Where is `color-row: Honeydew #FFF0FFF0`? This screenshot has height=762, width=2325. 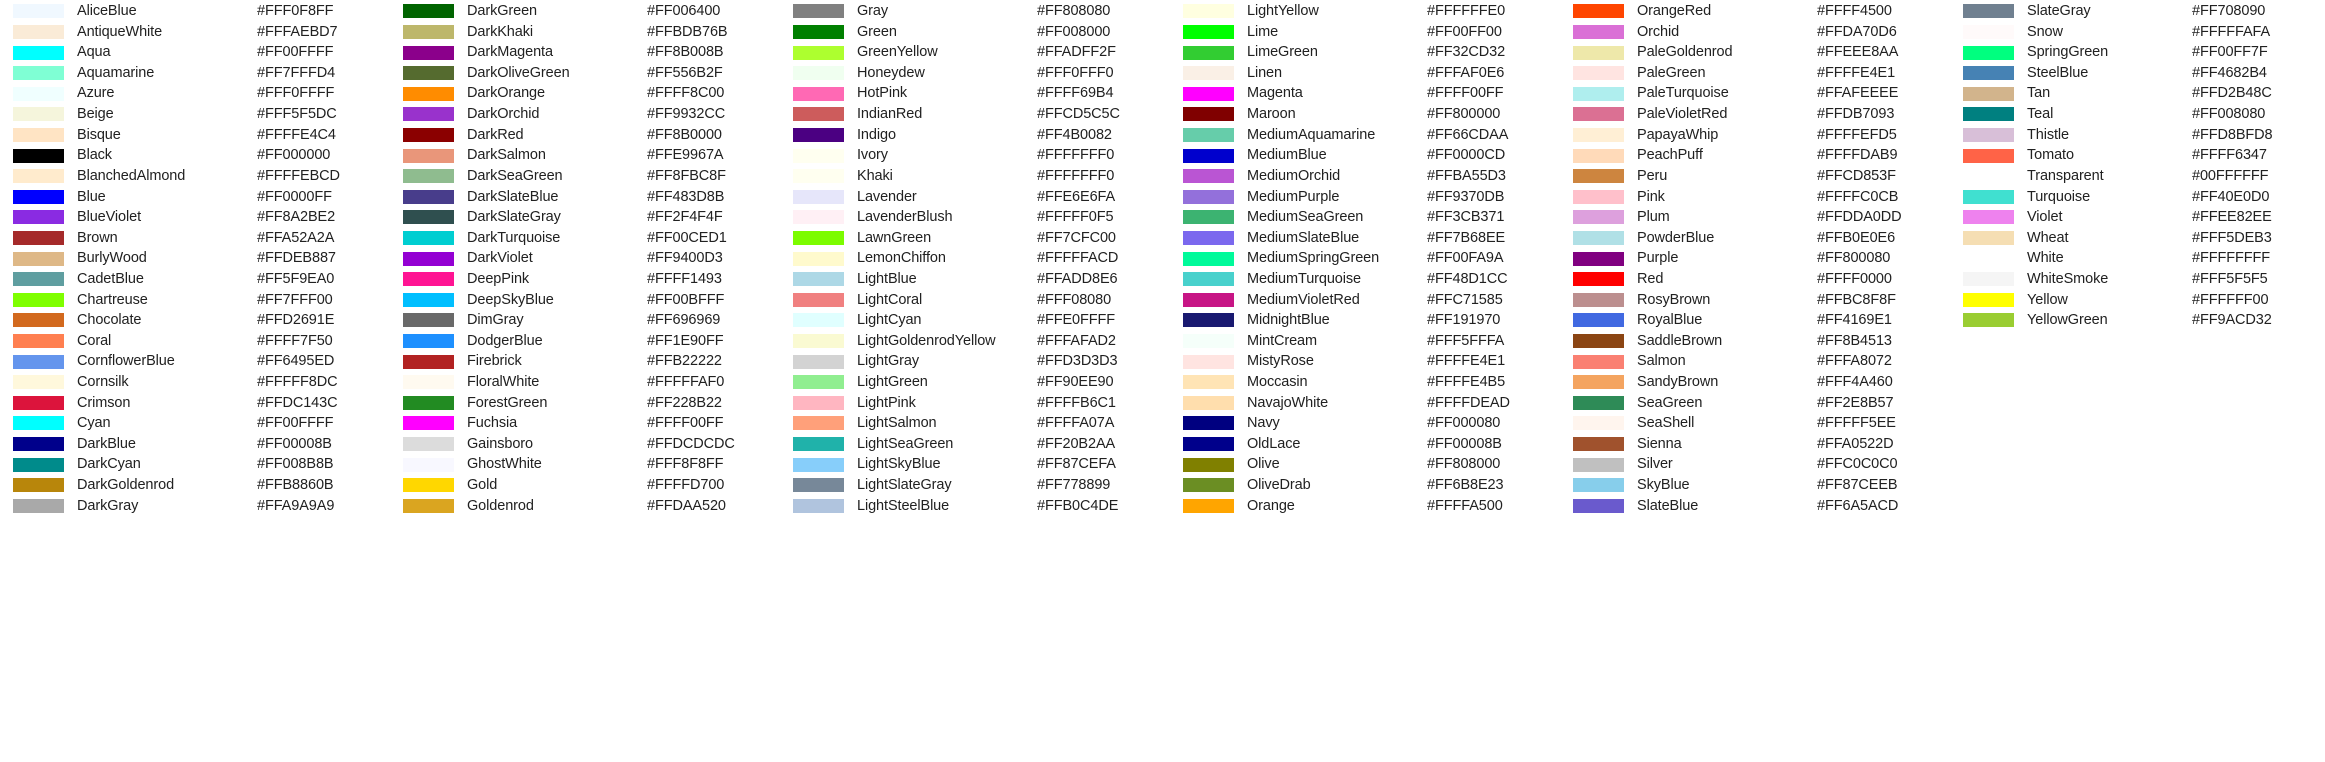
color-row: Honeydew #FFF0FFF0 is located at coordinates (975, 73).